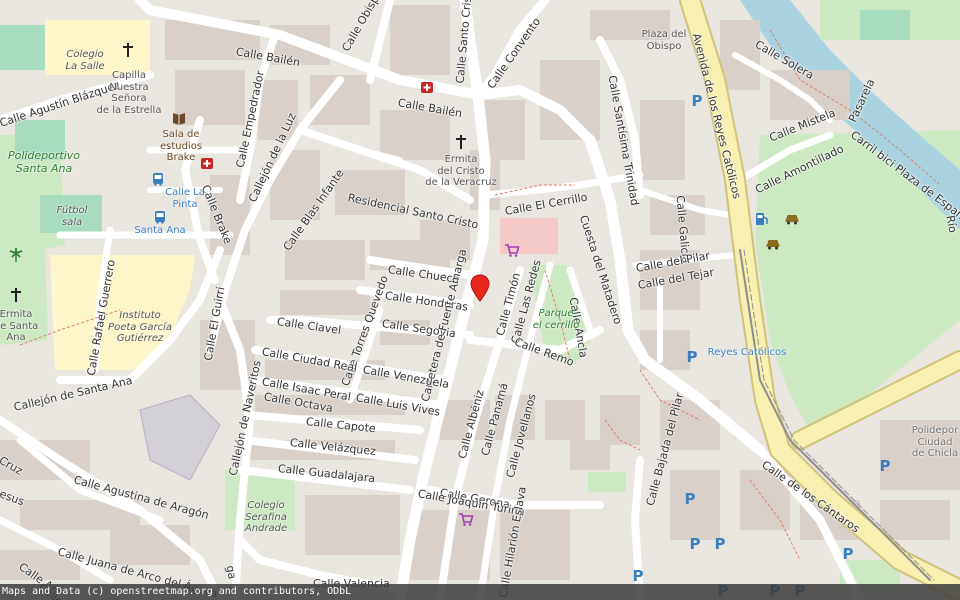  I want to click on street-label-rio-fr: Río, so click(951, 224).